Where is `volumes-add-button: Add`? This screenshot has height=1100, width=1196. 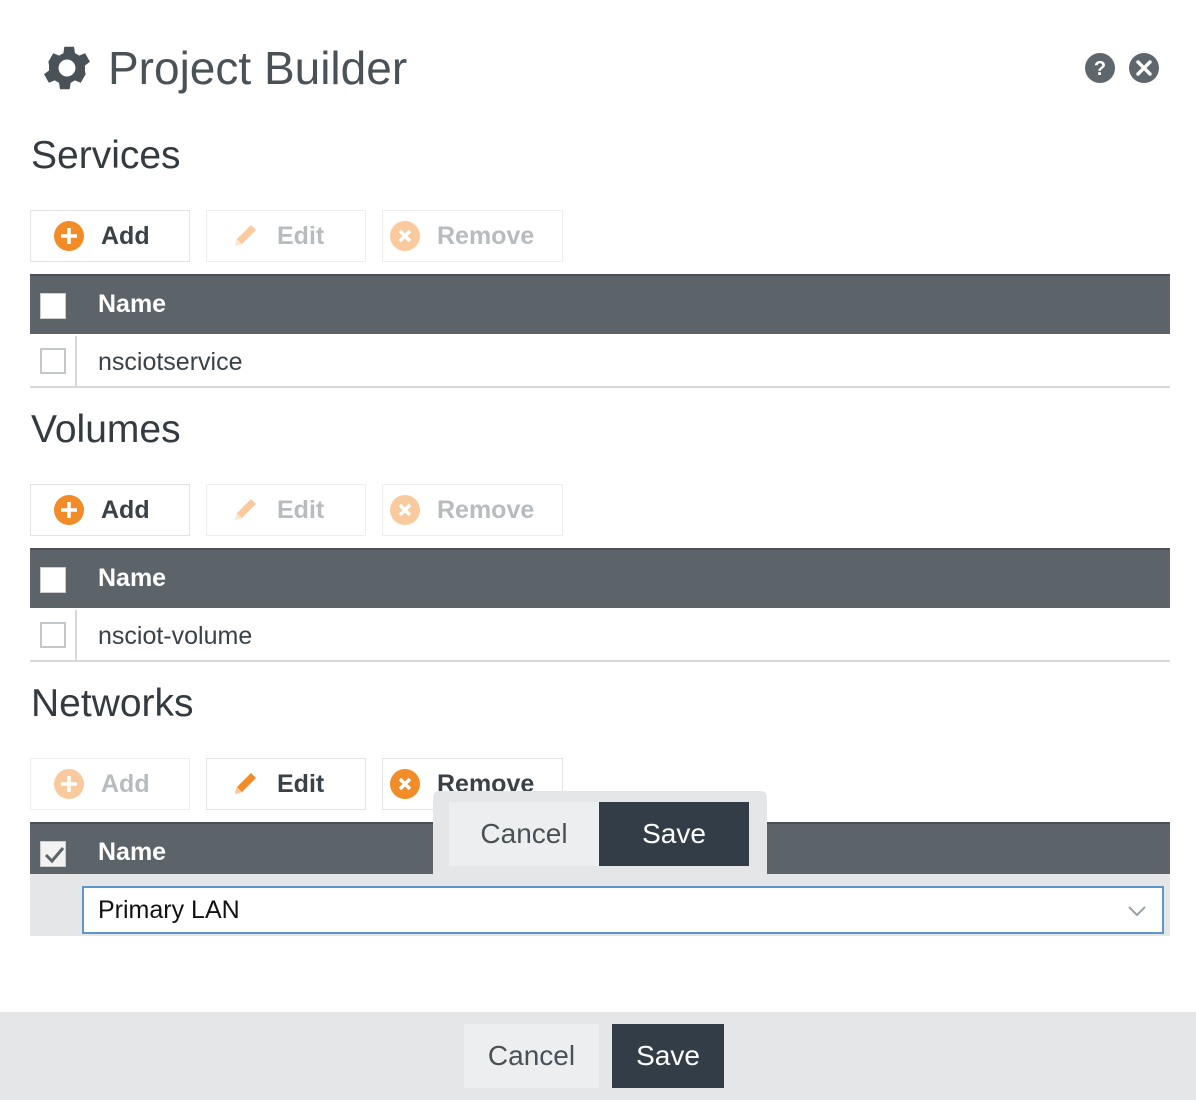
volumes-add-button: Add is located at coordinates (110, 510).